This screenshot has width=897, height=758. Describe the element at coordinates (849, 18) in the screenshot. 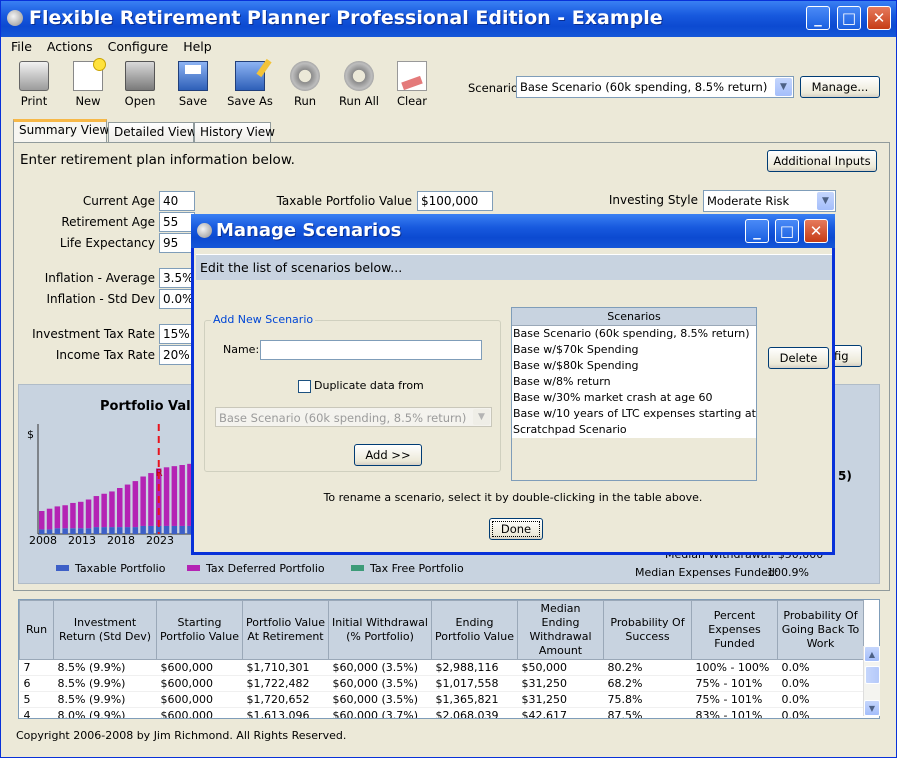

I see `maximize-button: □` at that location.